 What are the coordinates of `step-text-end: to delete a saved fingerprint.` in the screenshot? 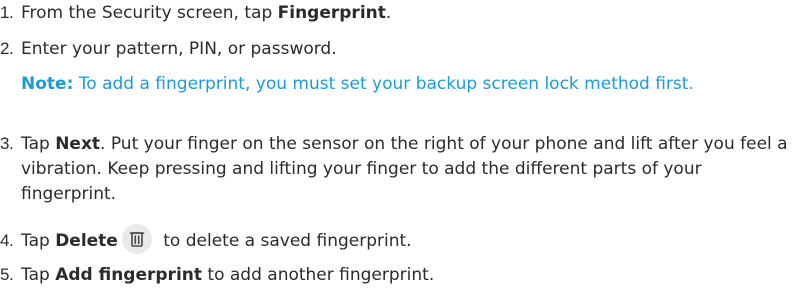 It's located at (284, 241).